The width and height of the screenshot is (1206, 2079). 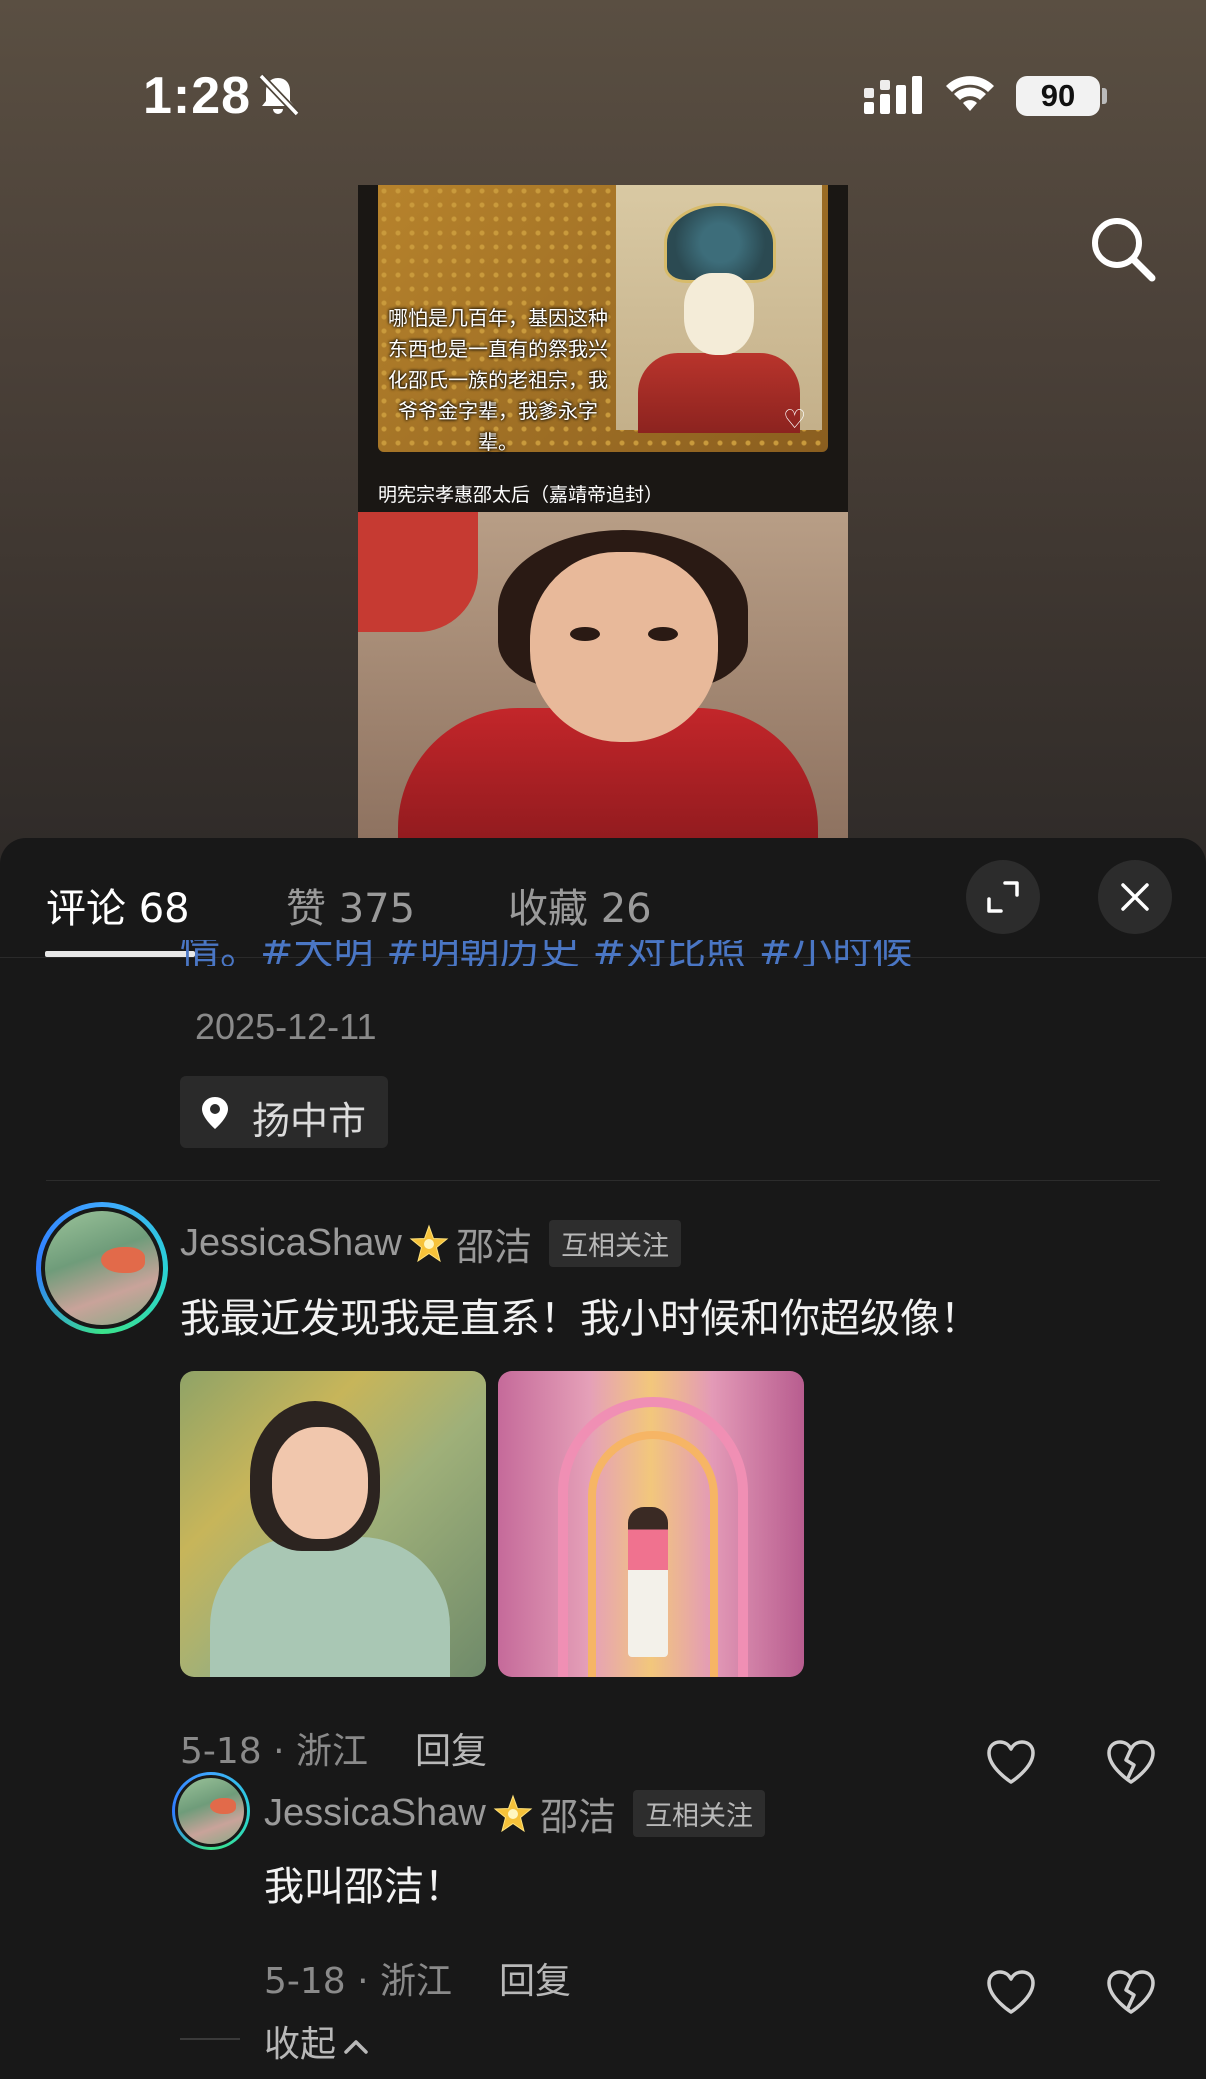 What do you see at coordinates (719, 393) in the screenshot?
I see `robe` at bounding box center [719, 393].